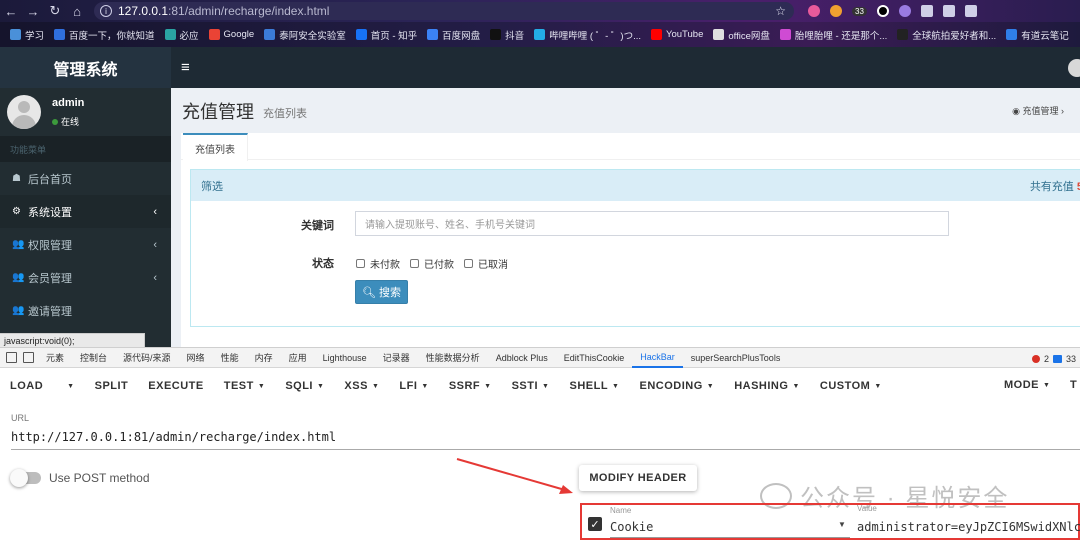  Describe the element at coordinates (185, 67) in the screenshot. I see `sidebar-toggle-icon: ≡` at that location.